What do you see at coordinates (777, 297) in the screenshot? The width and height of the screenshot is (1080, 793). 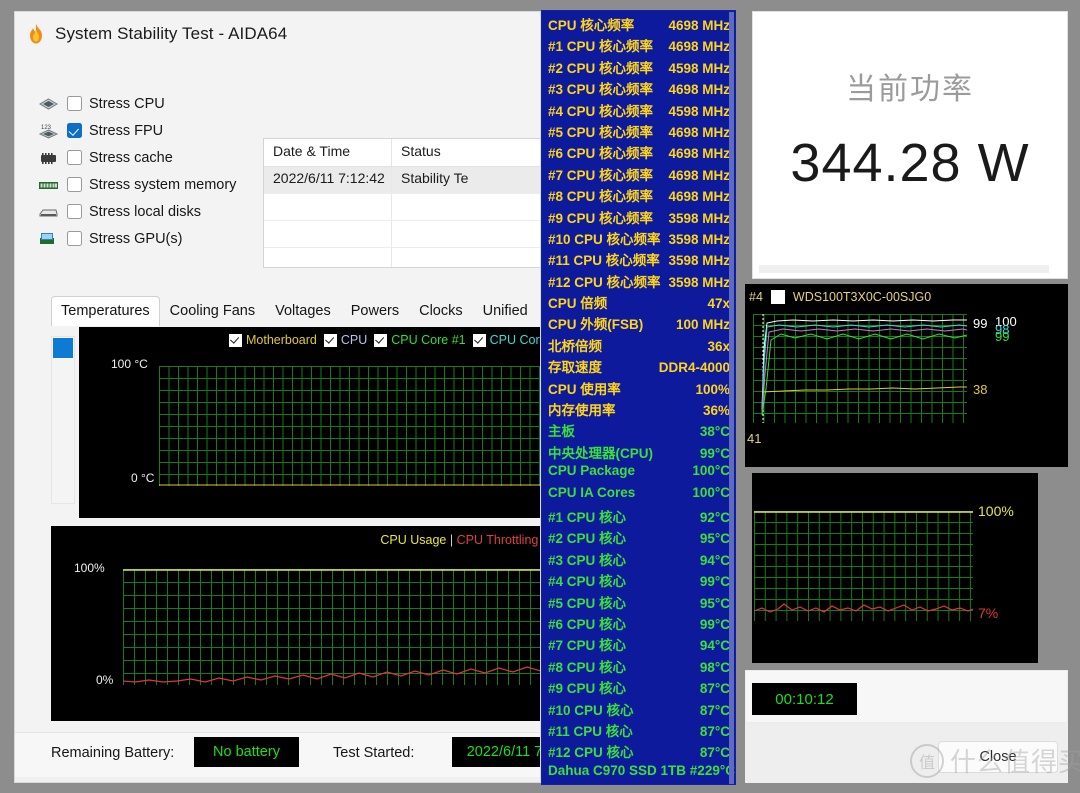 I see `right-graph-checkbox` at bounding box center [777, 297].